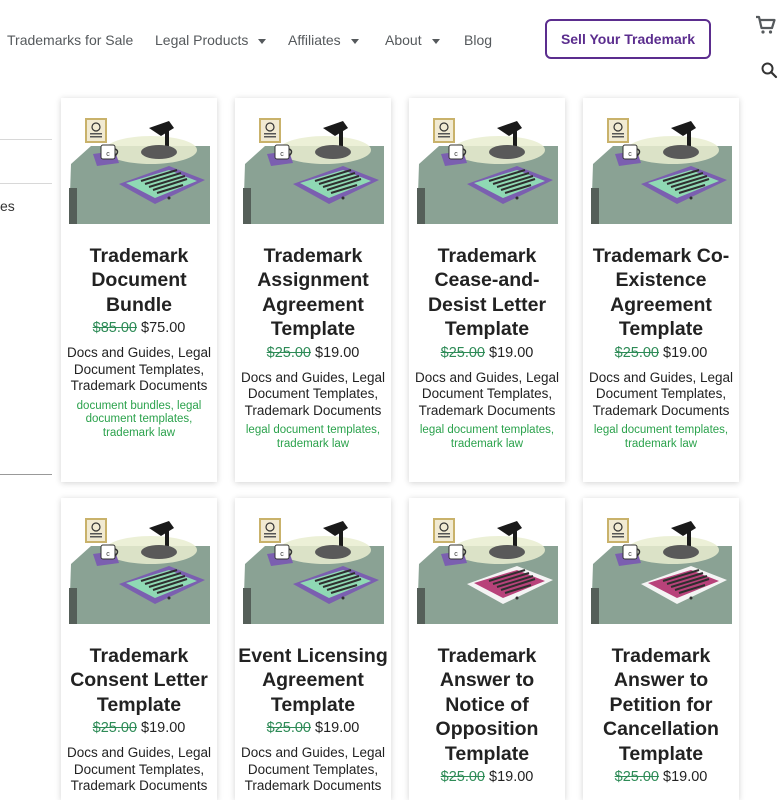 The image size is (781, 800). I want to click on nav-label: Blog, so click(478, 40).